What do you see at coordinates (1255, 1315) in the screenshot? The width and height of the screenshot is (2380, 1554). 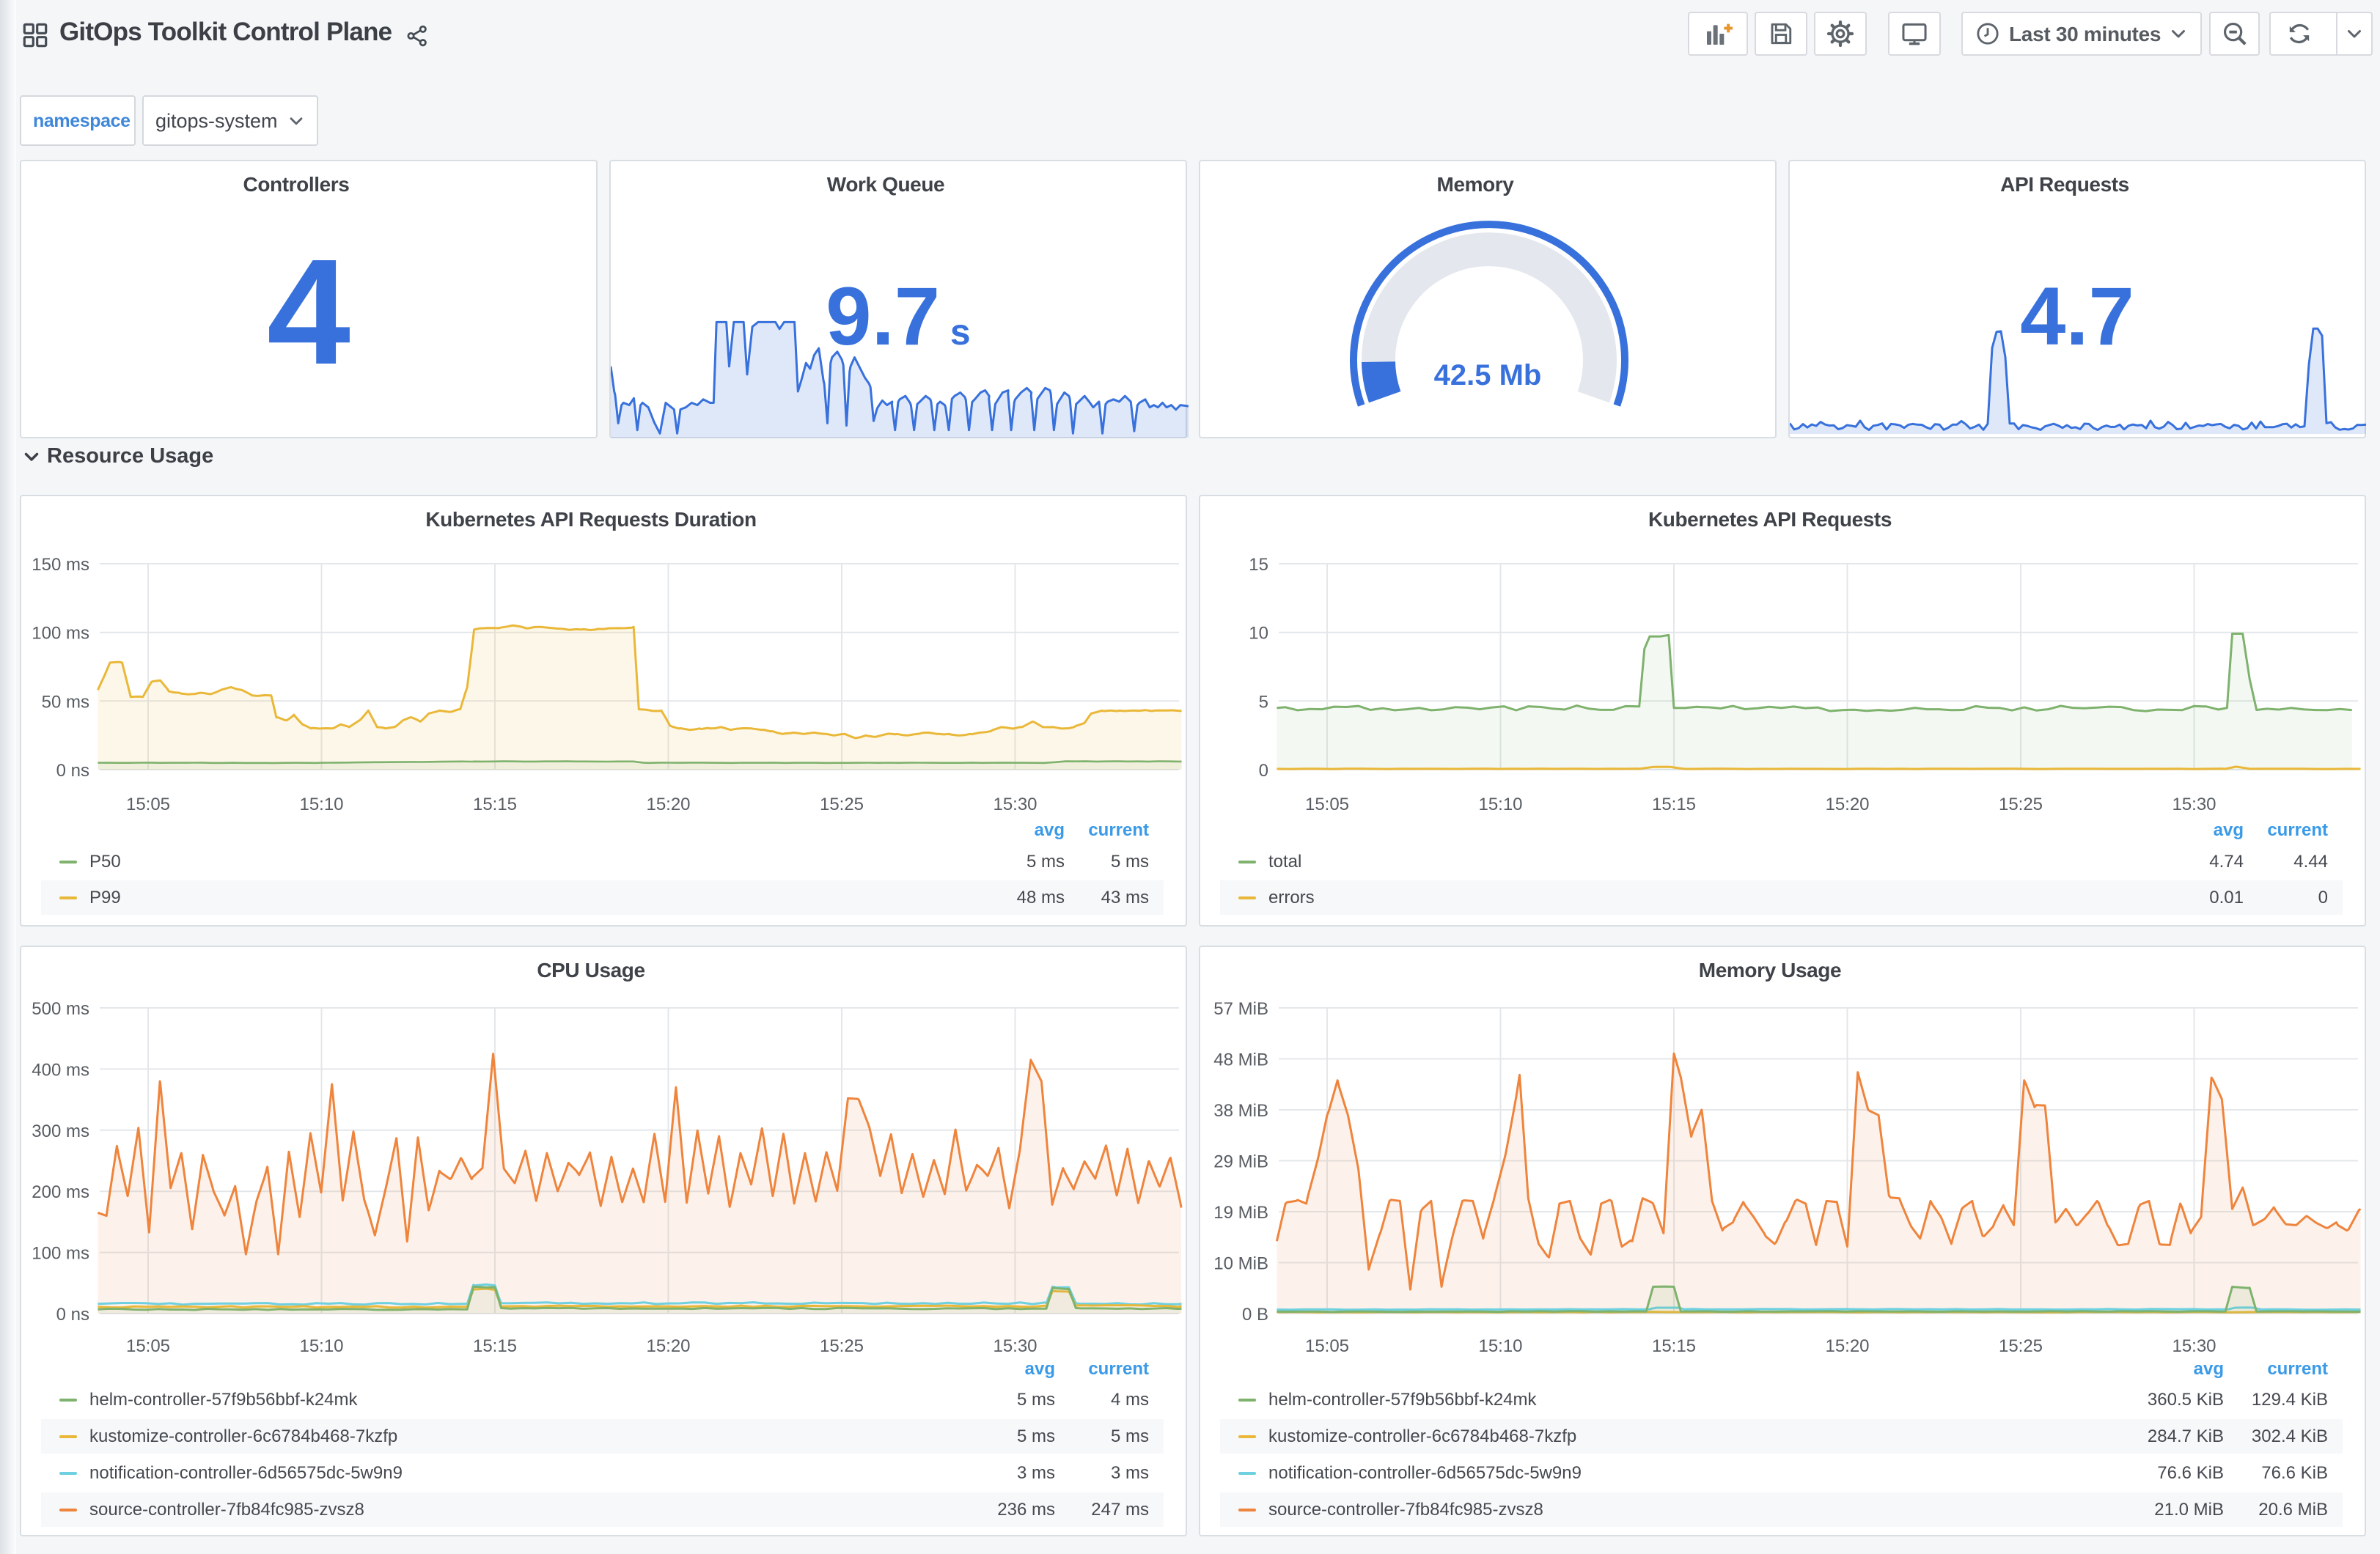 I see `svg-text: 0 B` at bounding box center [1255, 1315].